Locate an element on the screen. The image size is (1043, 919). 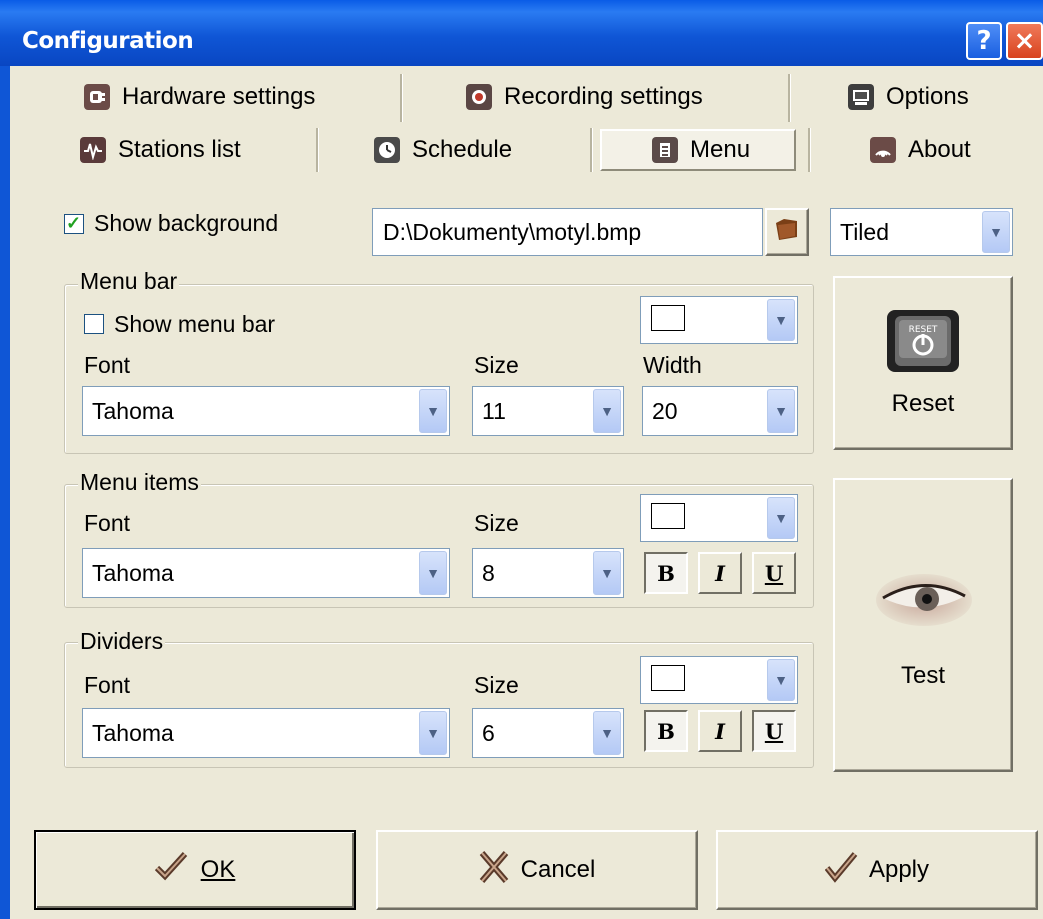
tab-label: Stations list is located at coordinates (179, 149).